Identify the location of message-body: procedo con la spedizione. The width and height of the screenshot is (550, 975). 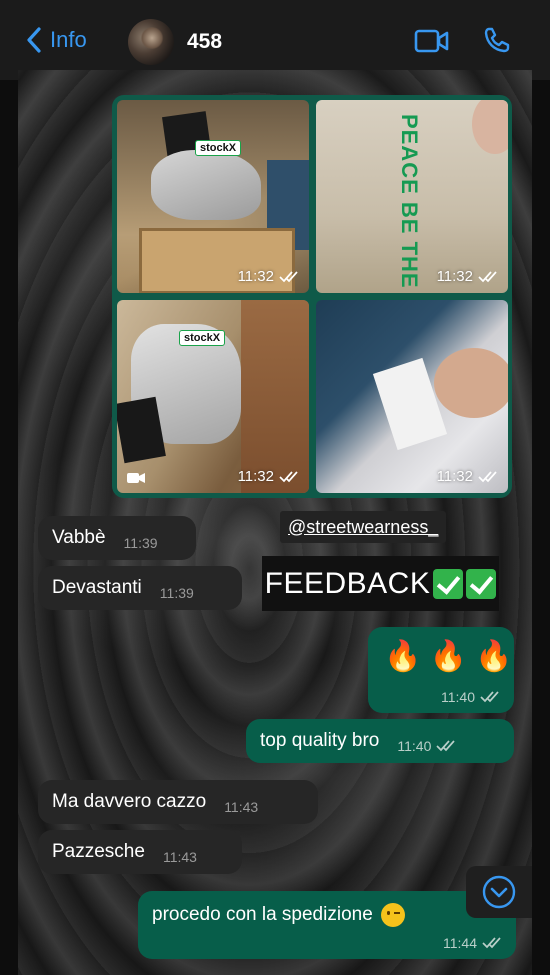
(278, 915).